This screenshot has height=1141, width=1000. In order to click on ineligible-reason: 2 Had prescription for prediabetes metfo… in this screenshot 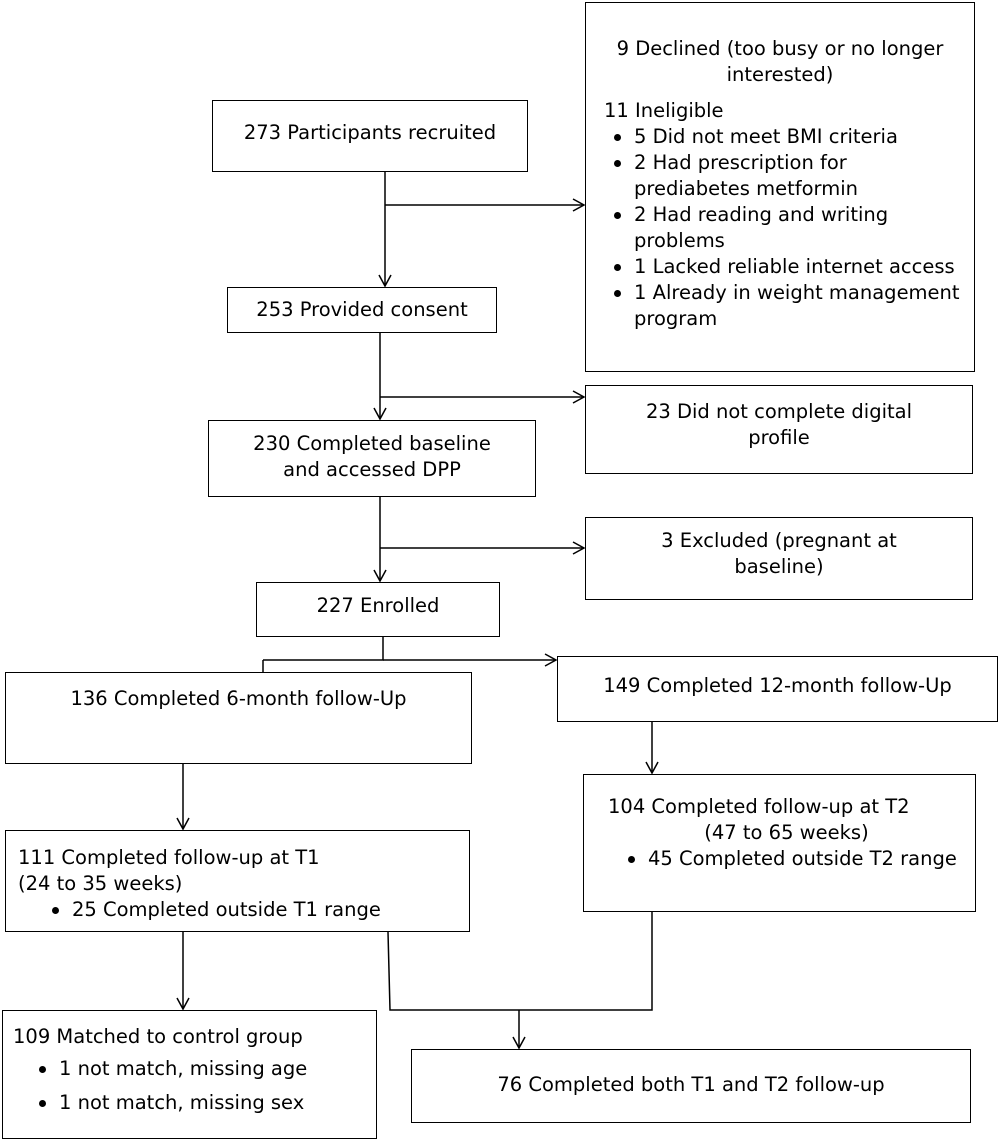, I will do `click(784, 176)`.